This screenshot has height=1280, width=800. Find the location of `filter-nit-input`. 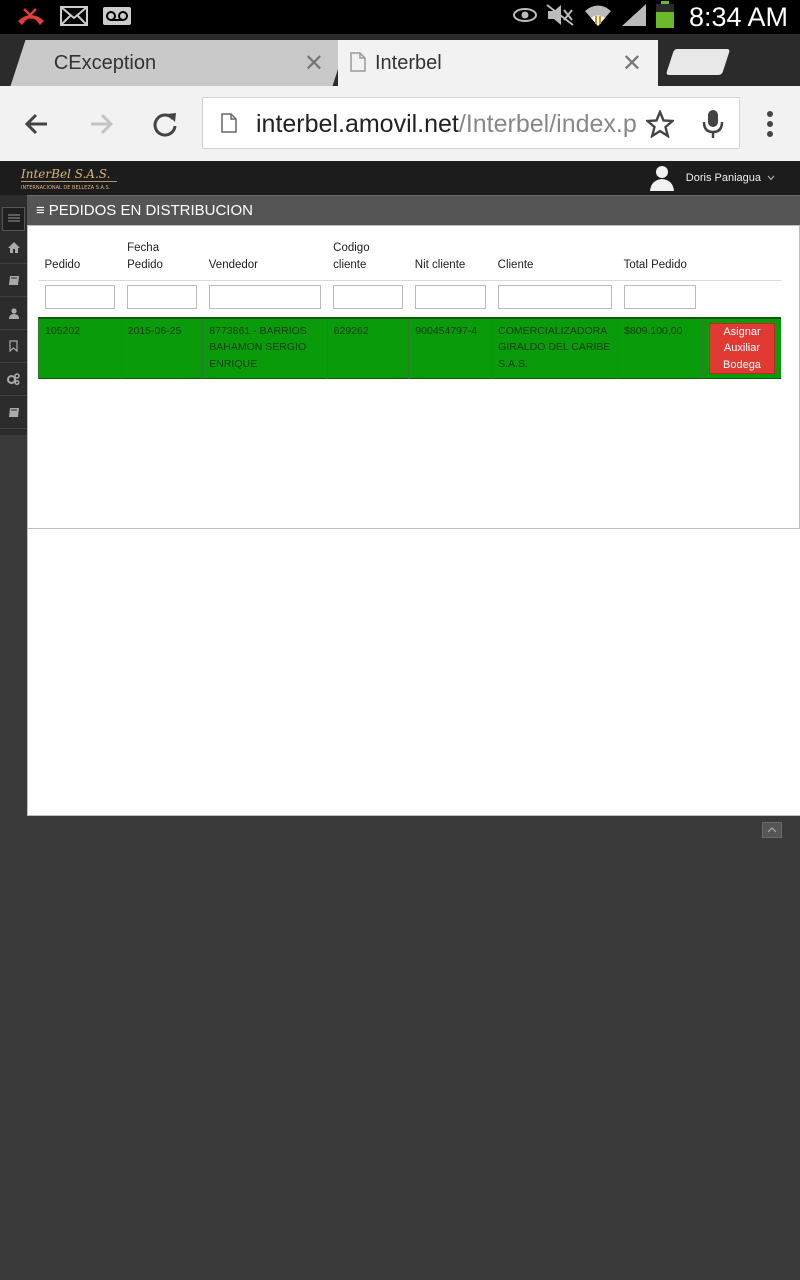

filter-nit-input is located at coordinates (450, 296).